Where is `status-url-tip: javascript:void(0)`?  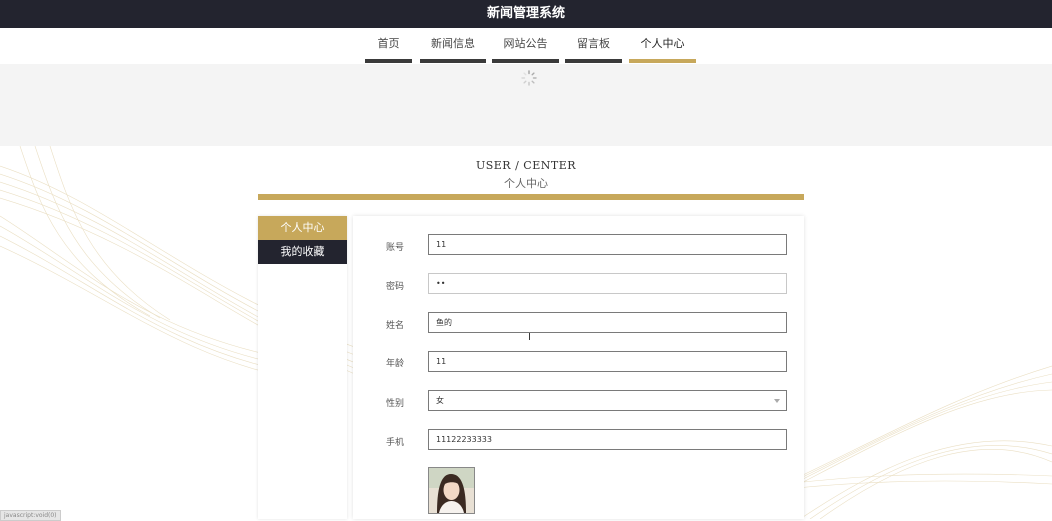 status-url-tip: javascript:void(0) is located at coordinates (30, 515).